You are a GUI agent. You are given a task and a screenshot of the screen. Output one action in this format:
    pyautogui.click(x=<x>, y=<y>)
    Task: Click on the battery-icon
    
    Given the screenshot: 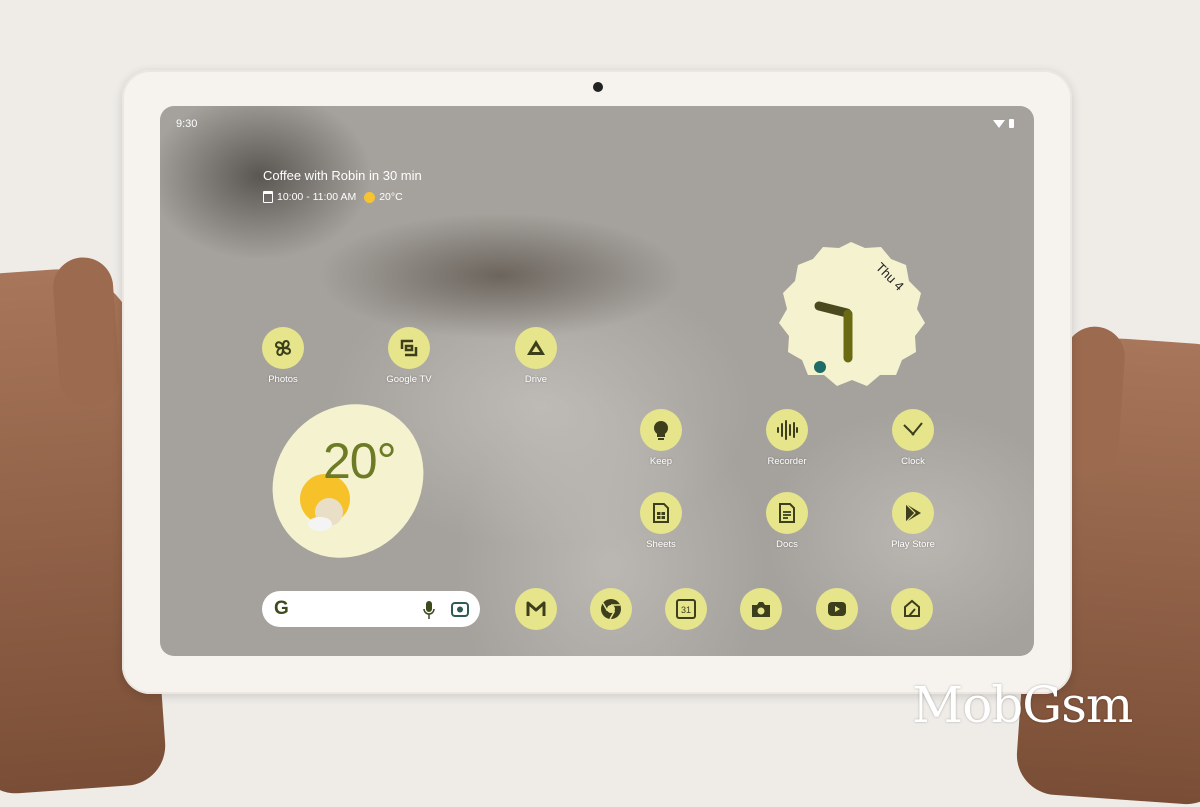 What is the action you would take?
    pyautogui.click(x=1011, y=123)
    